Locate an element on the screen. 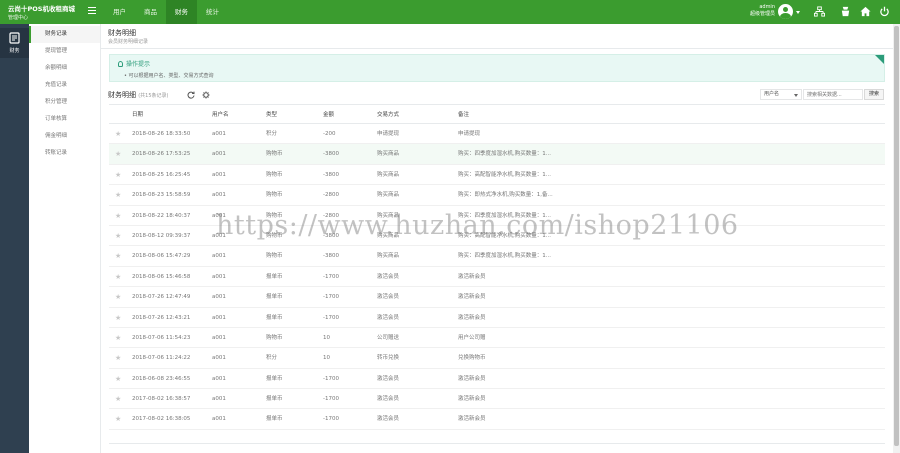  gear-icon is located at coordinates (206, 95).